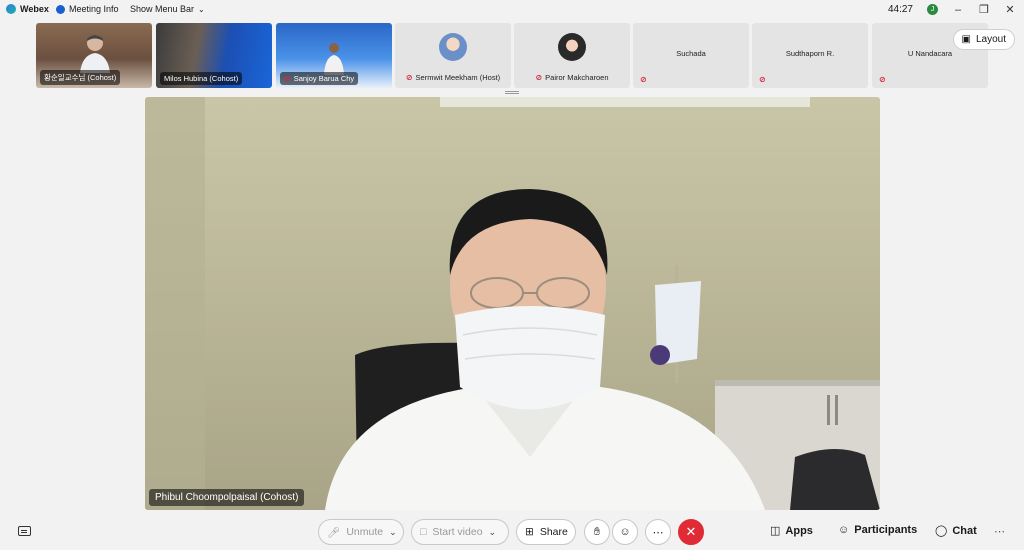  I want to click on user-avatar-badge: J, so click(932, 9).